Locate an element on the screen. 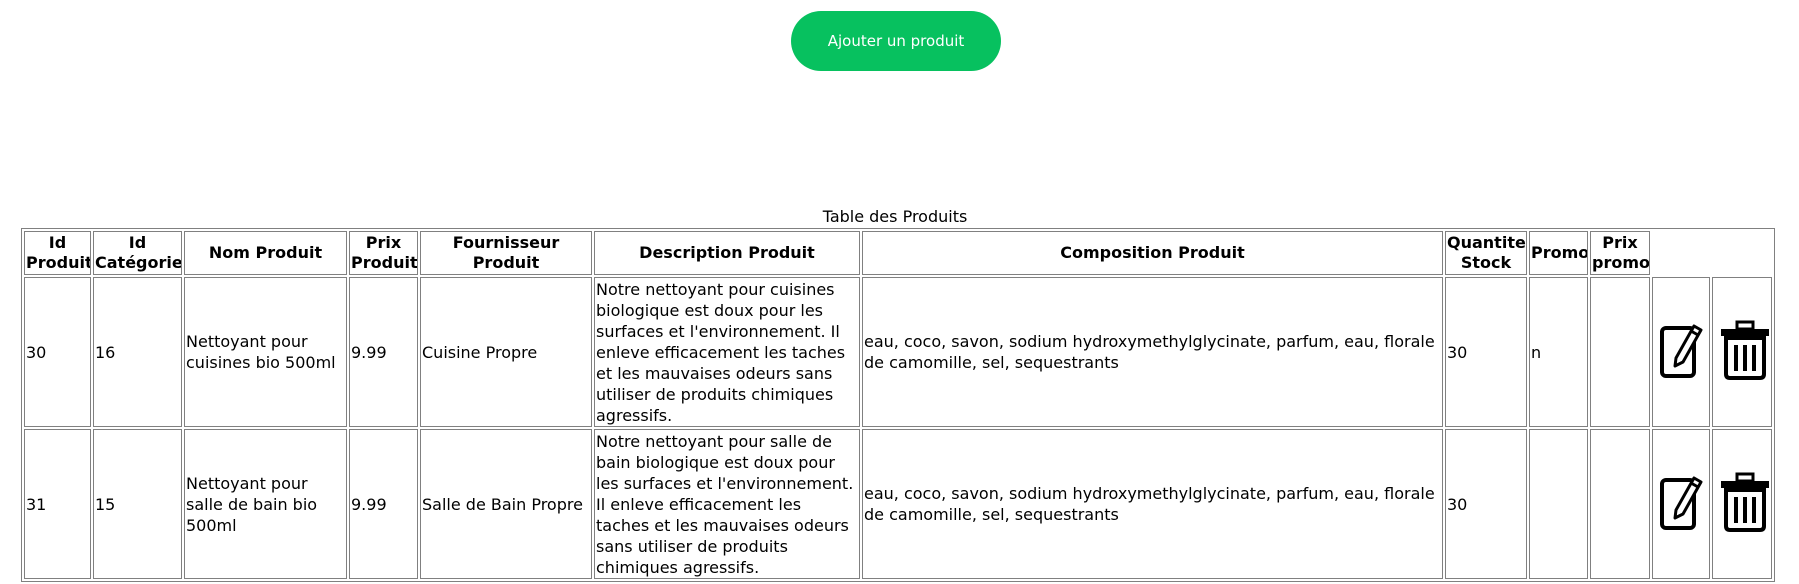  cell-nom-produit: Nettoyant pour salle de bain bio 500ml is located at coordinates (265, 504).